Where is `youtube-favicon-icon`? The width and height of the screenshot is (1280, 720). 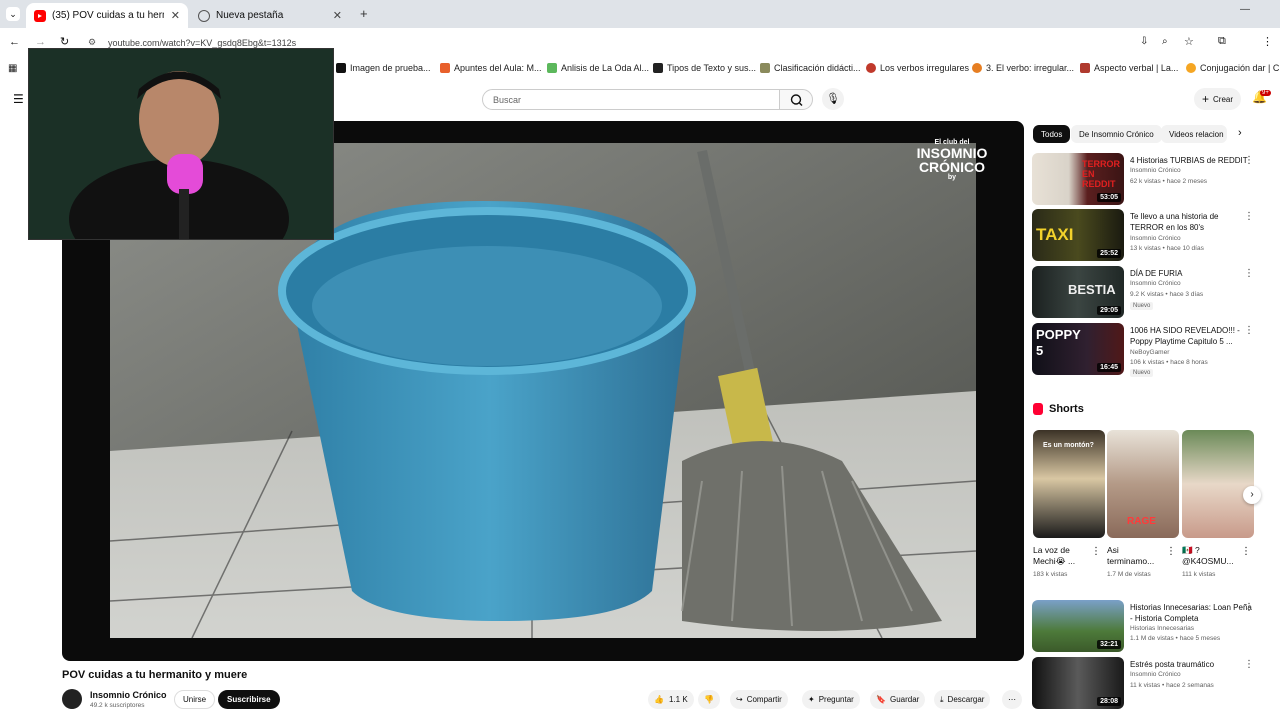
youtube-favicon-icon is located at coordinates (40, 15).